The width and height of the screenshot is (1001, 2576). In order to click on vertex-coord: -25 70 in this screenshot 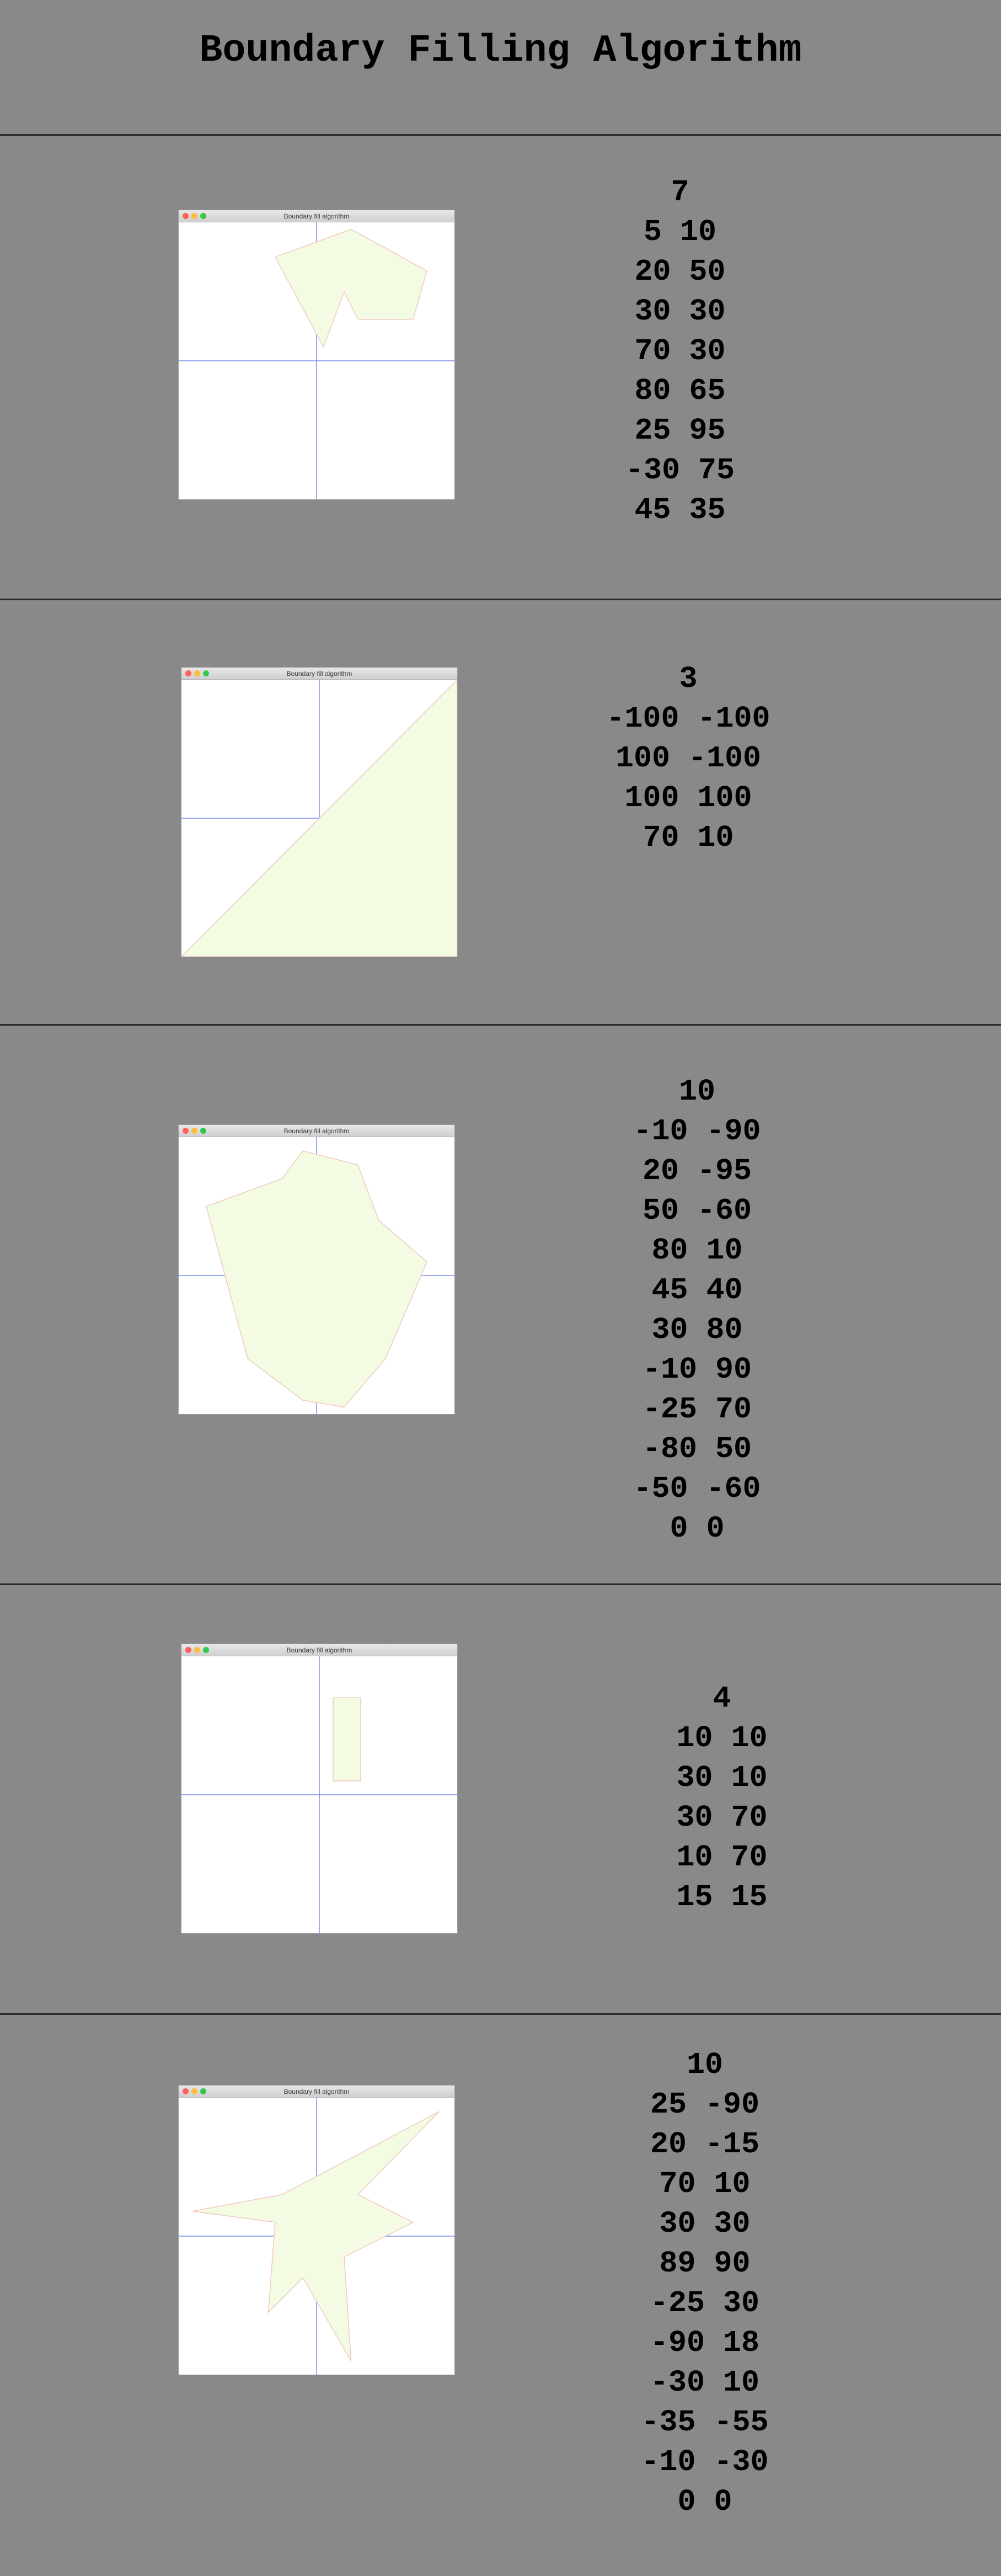, I will do `click(697, 1409)`.